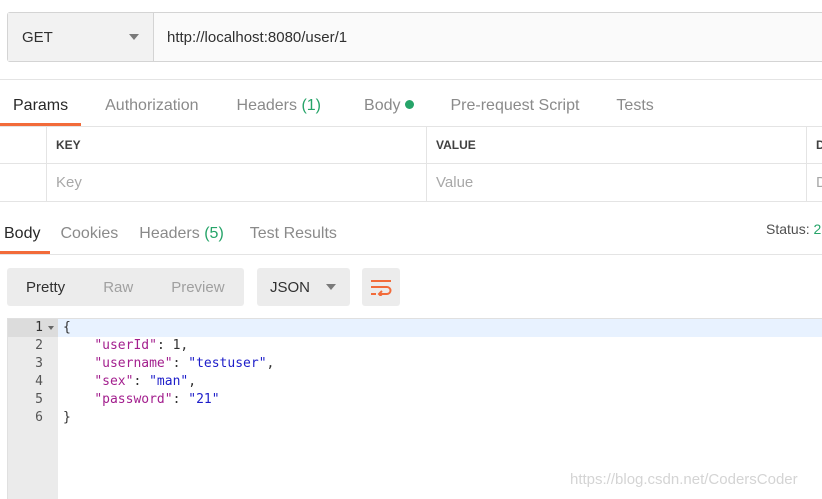 The image size is (822, 499). I want to click on raw-button: Raw, so click(118, 287).